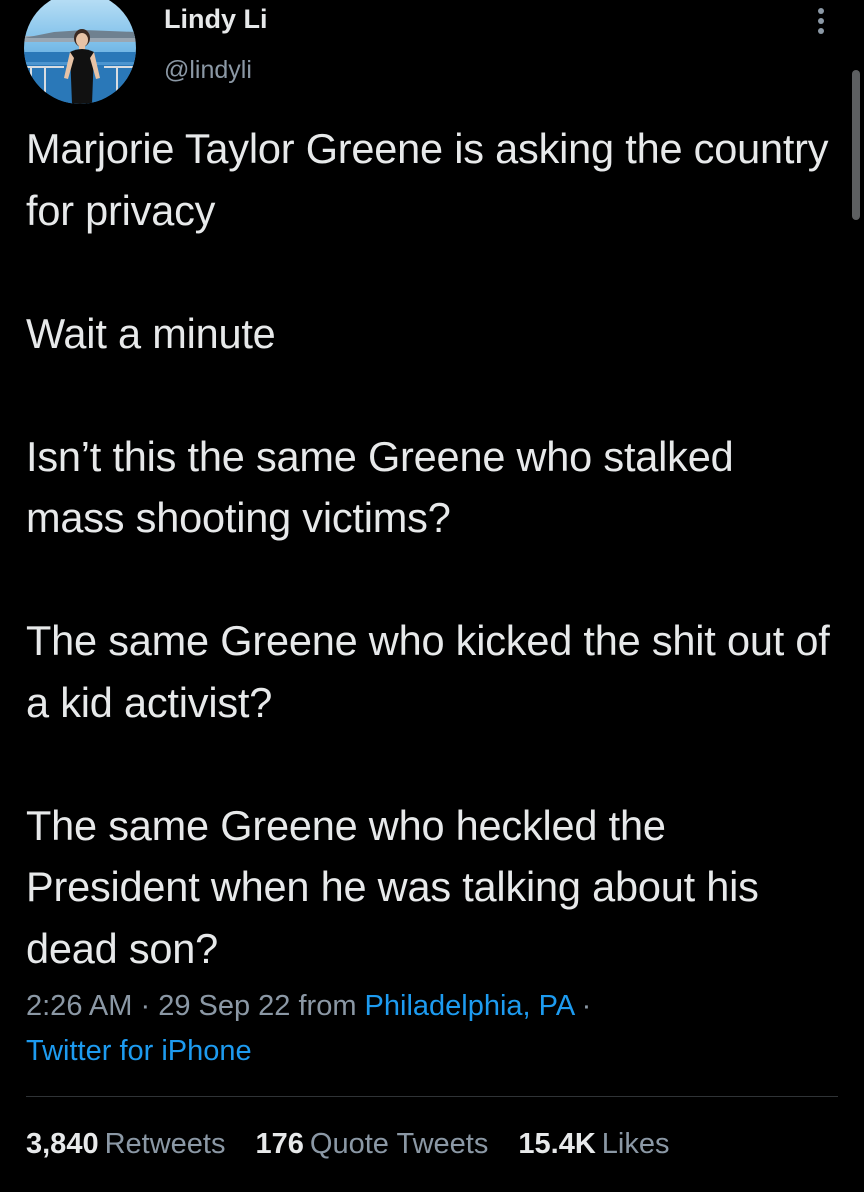 This screenshot has height=1192, width=864. Describe the element at coordinates (208, 70) in the screenshot. I see `author-handle: @lindyli` at that location.